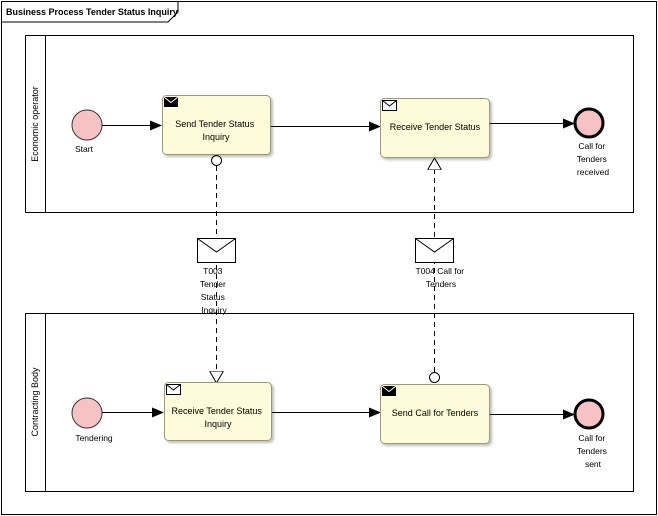  I want to click on frame-title: Business Process Tender Status Inquiry, so click(92, 12).